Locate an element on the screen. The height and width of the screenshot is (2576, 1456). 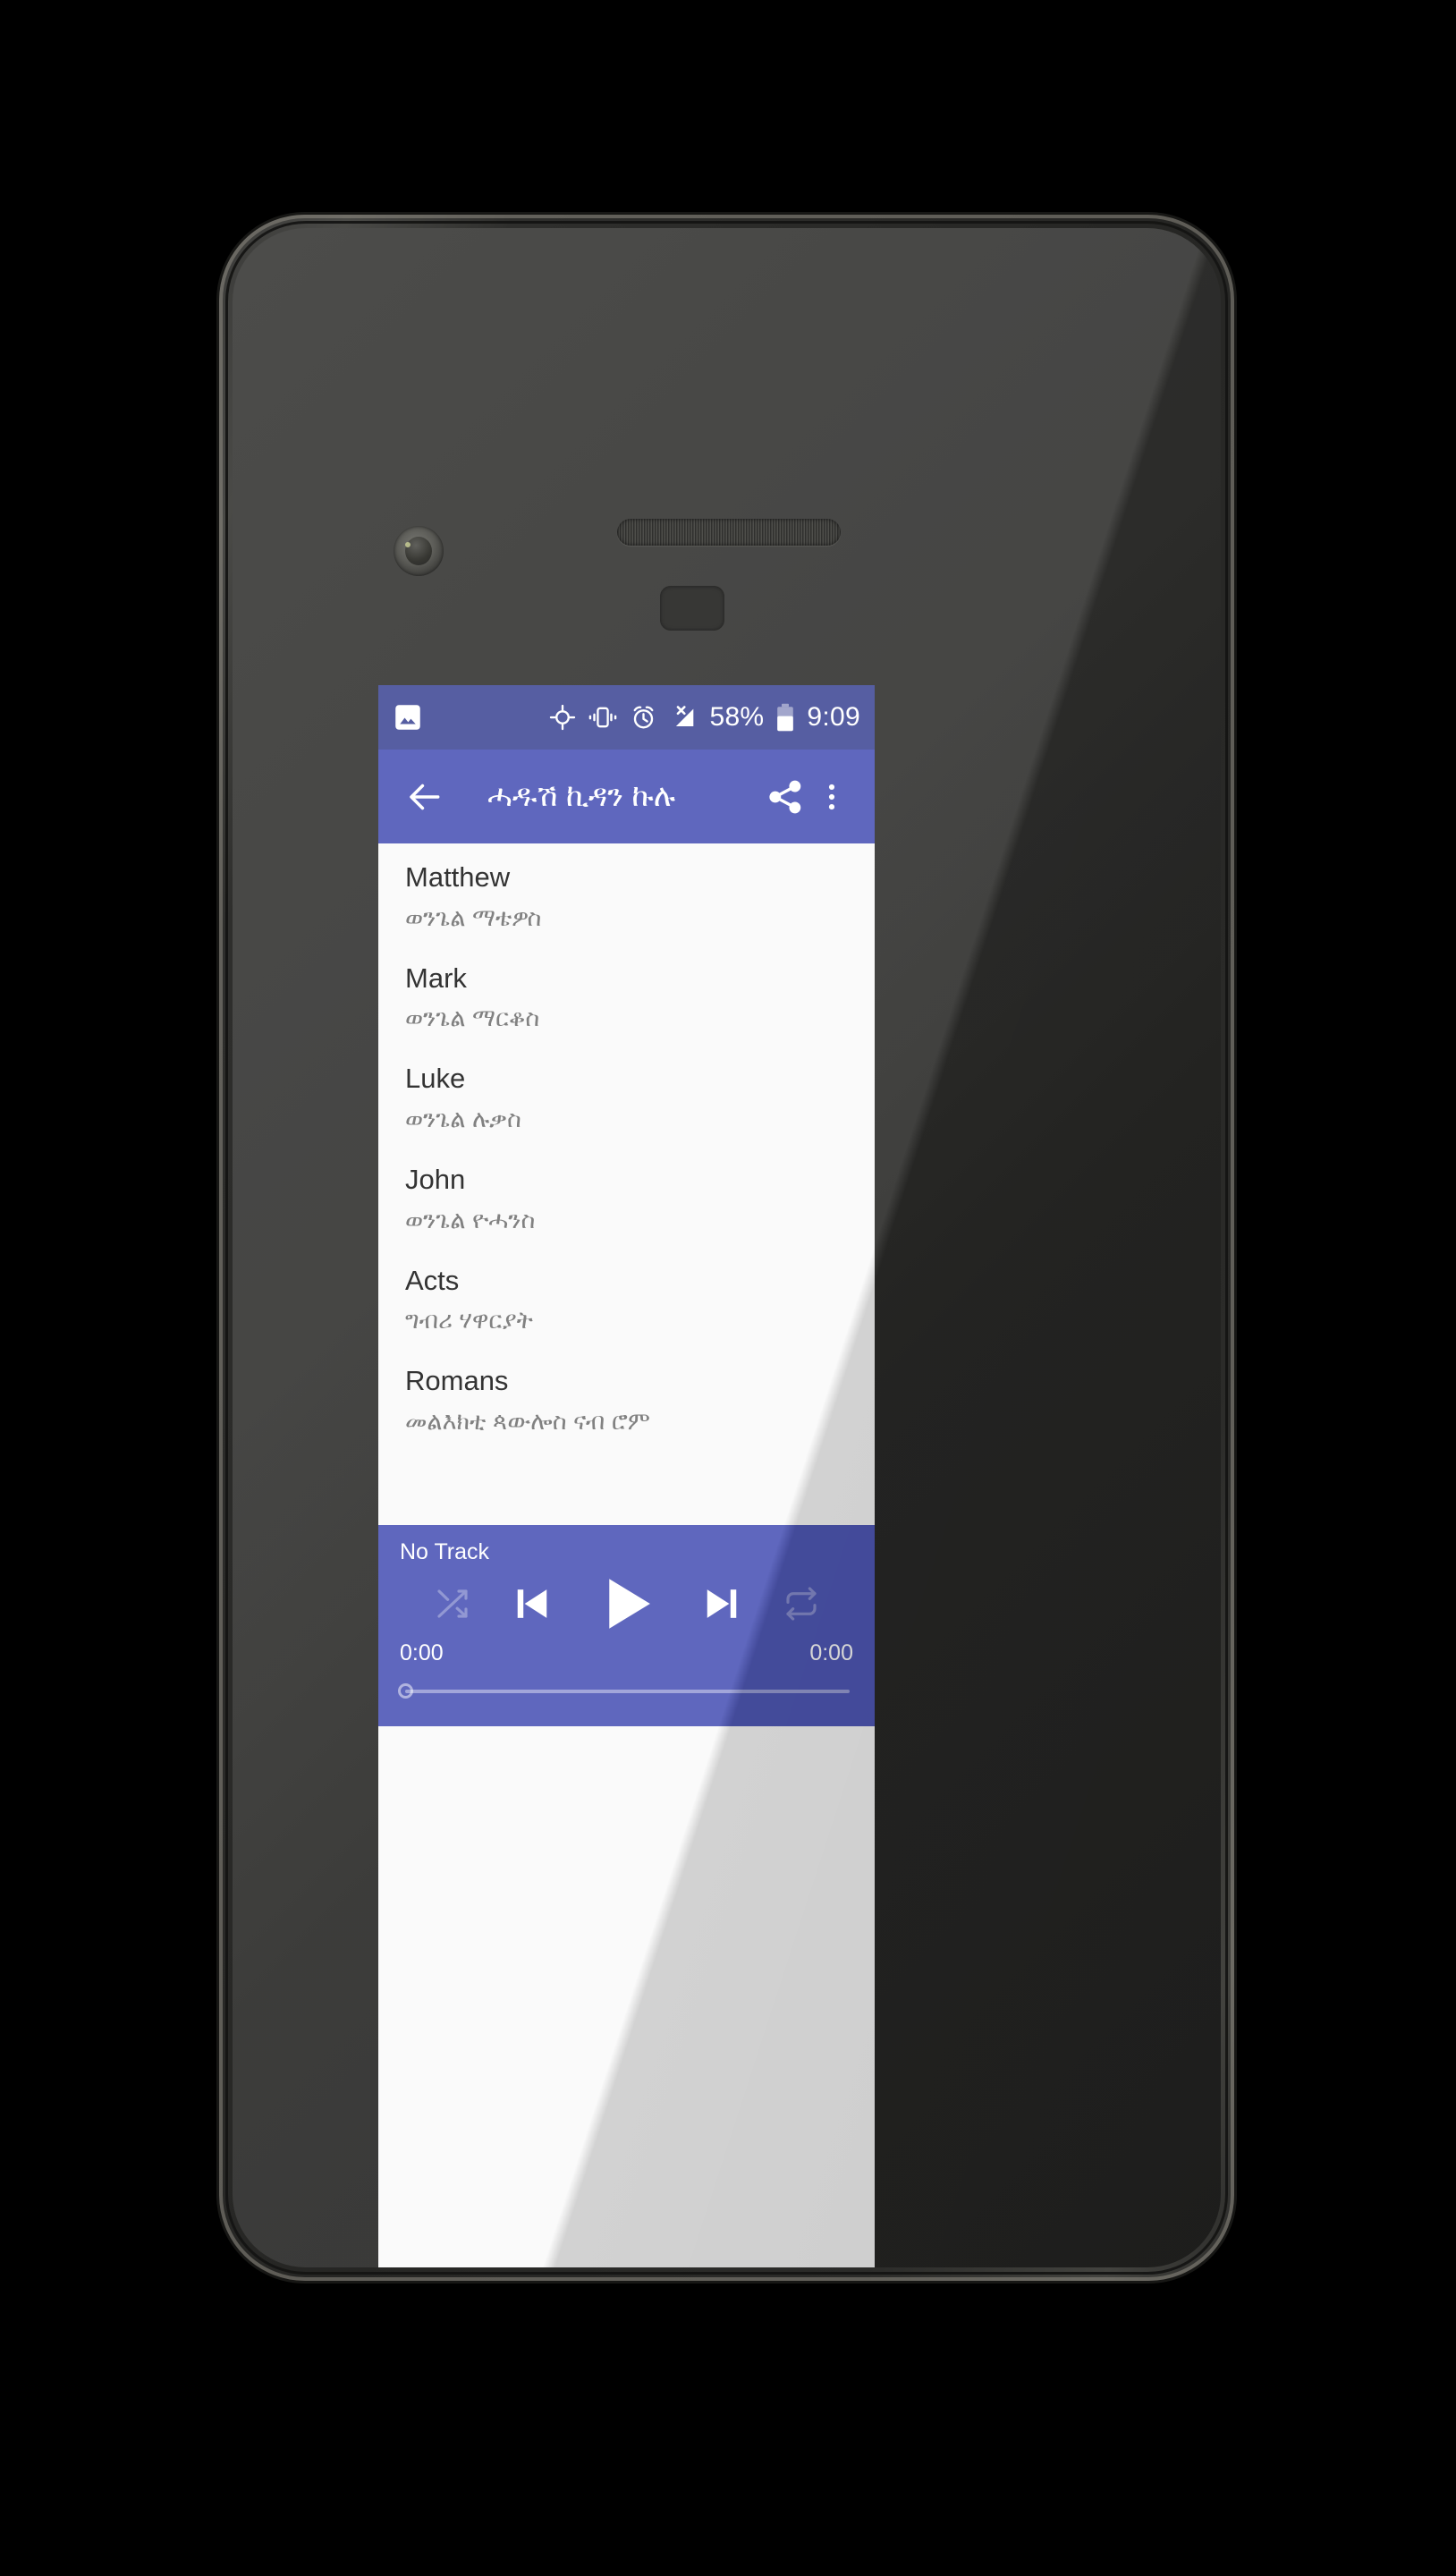
status-bar-notifications is located at coordinates (407, 717).